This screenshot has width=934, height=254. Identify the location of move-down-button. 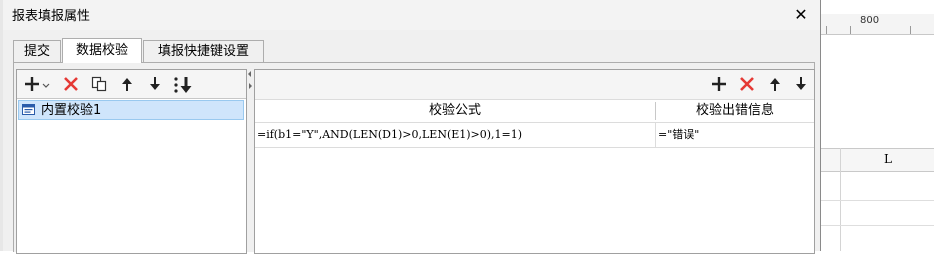
(155, 84).